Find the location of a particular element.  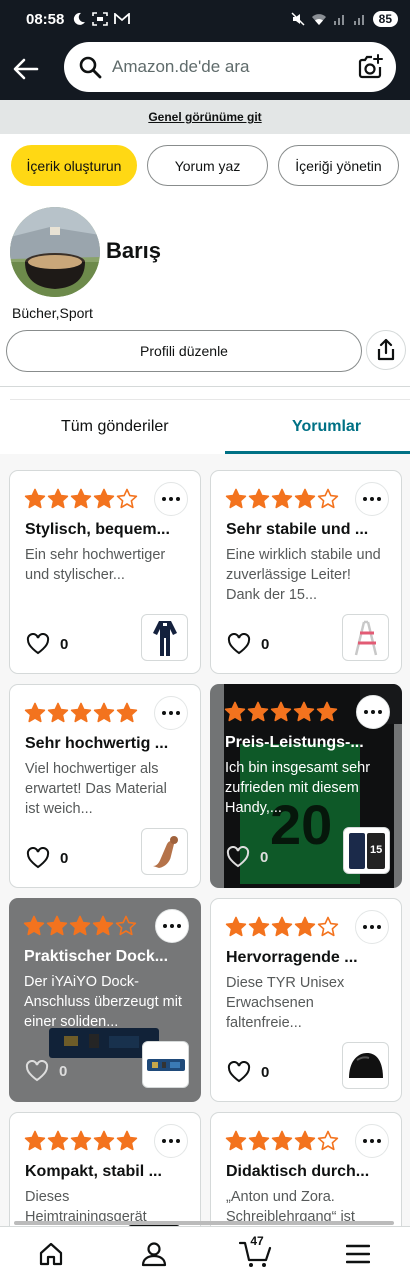

search-input is located at coordinates (234, 67).